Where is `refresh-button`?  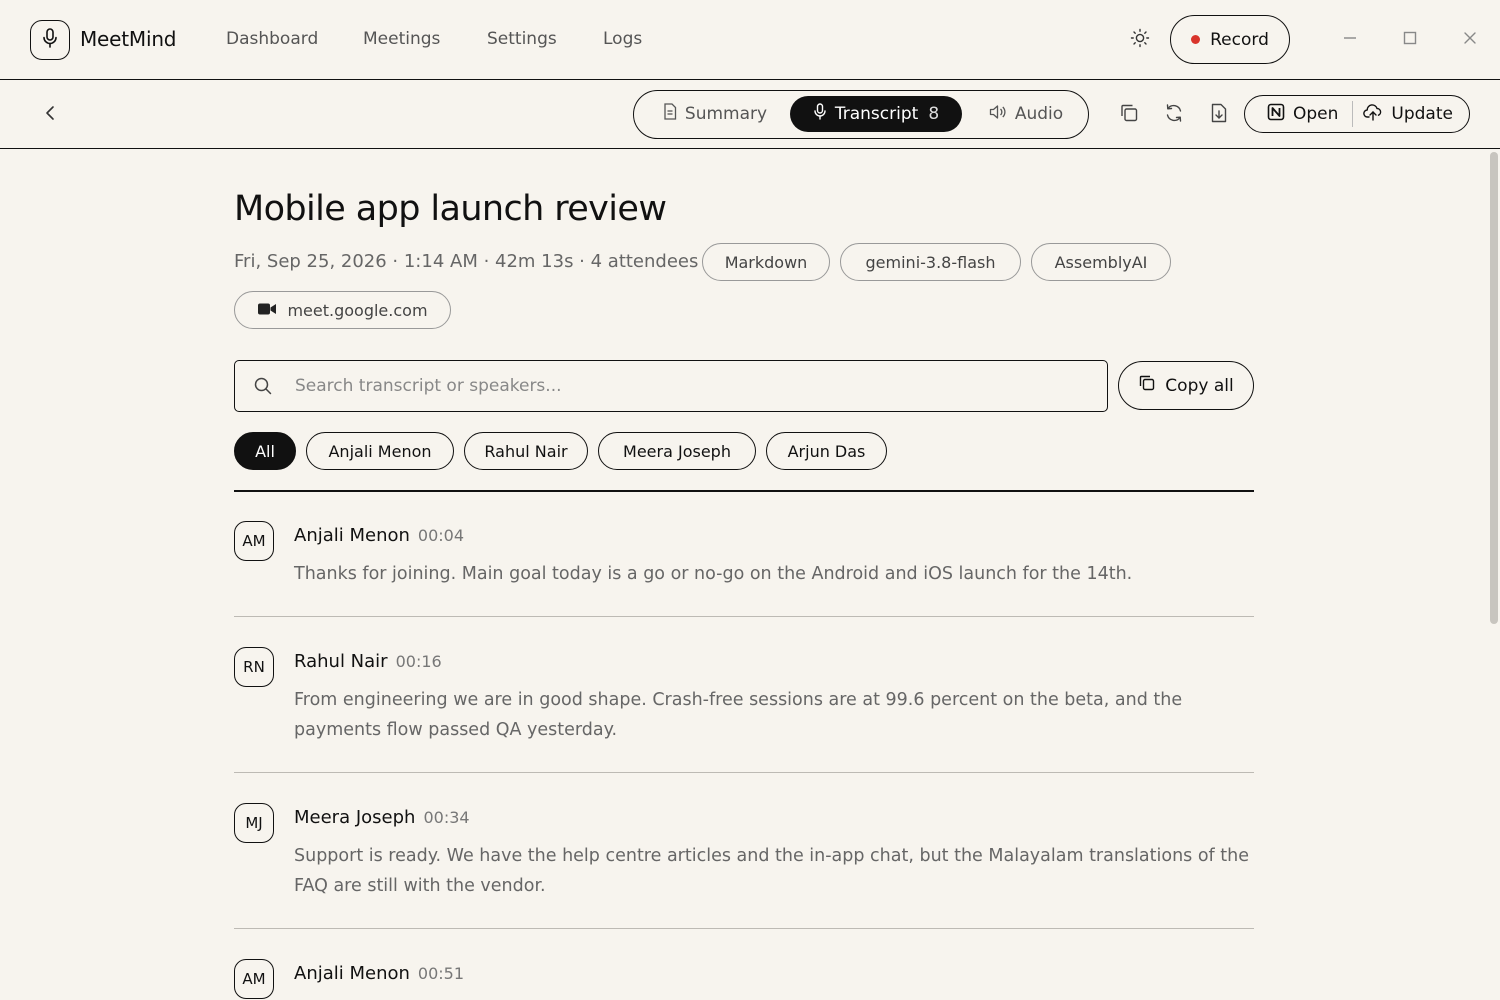
refresh-button is located at coordinates (1174, 115).